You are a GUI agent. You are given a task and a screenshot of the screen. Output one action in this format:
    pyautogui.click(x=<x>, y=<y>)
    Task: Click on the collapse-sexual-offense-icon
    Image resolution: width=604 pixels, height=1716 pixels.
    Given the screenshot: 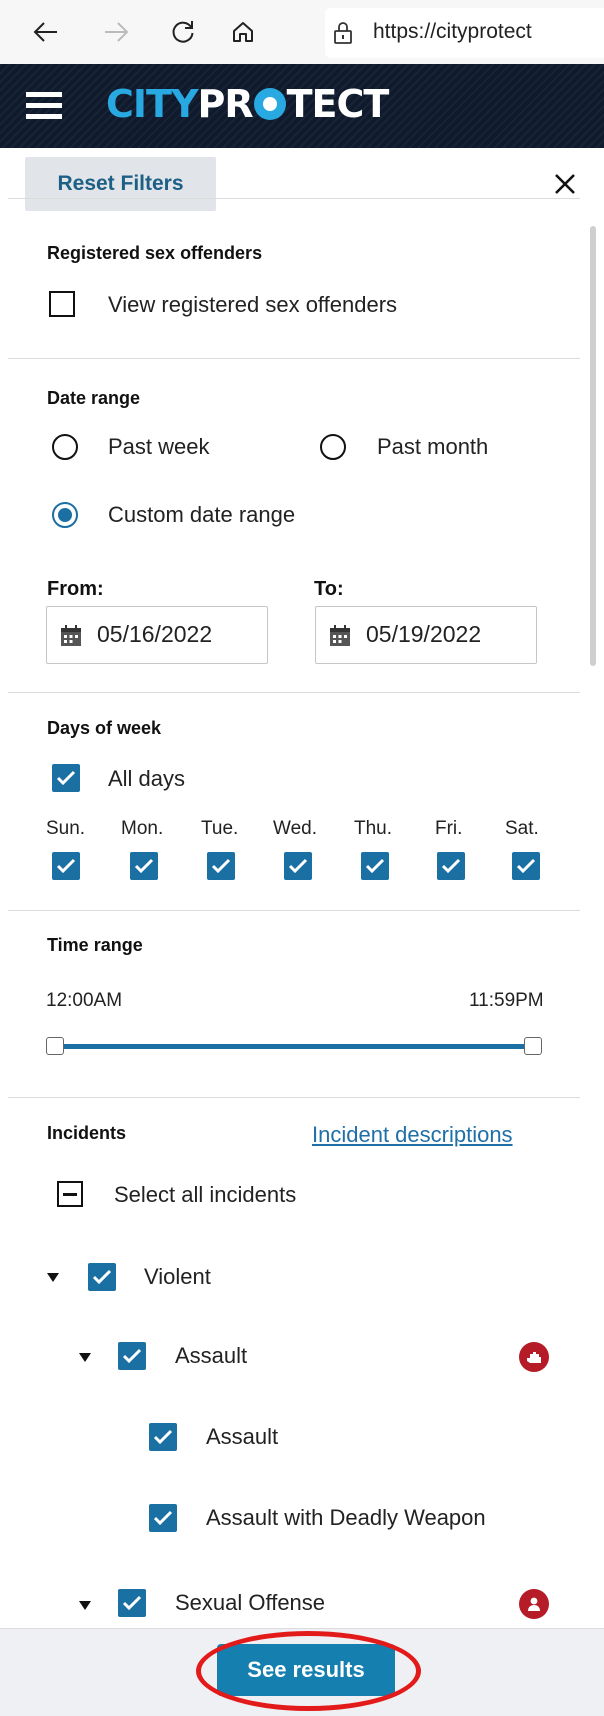 What is the action you would take?
    pyautogui.click(x=85, y=1605)
    